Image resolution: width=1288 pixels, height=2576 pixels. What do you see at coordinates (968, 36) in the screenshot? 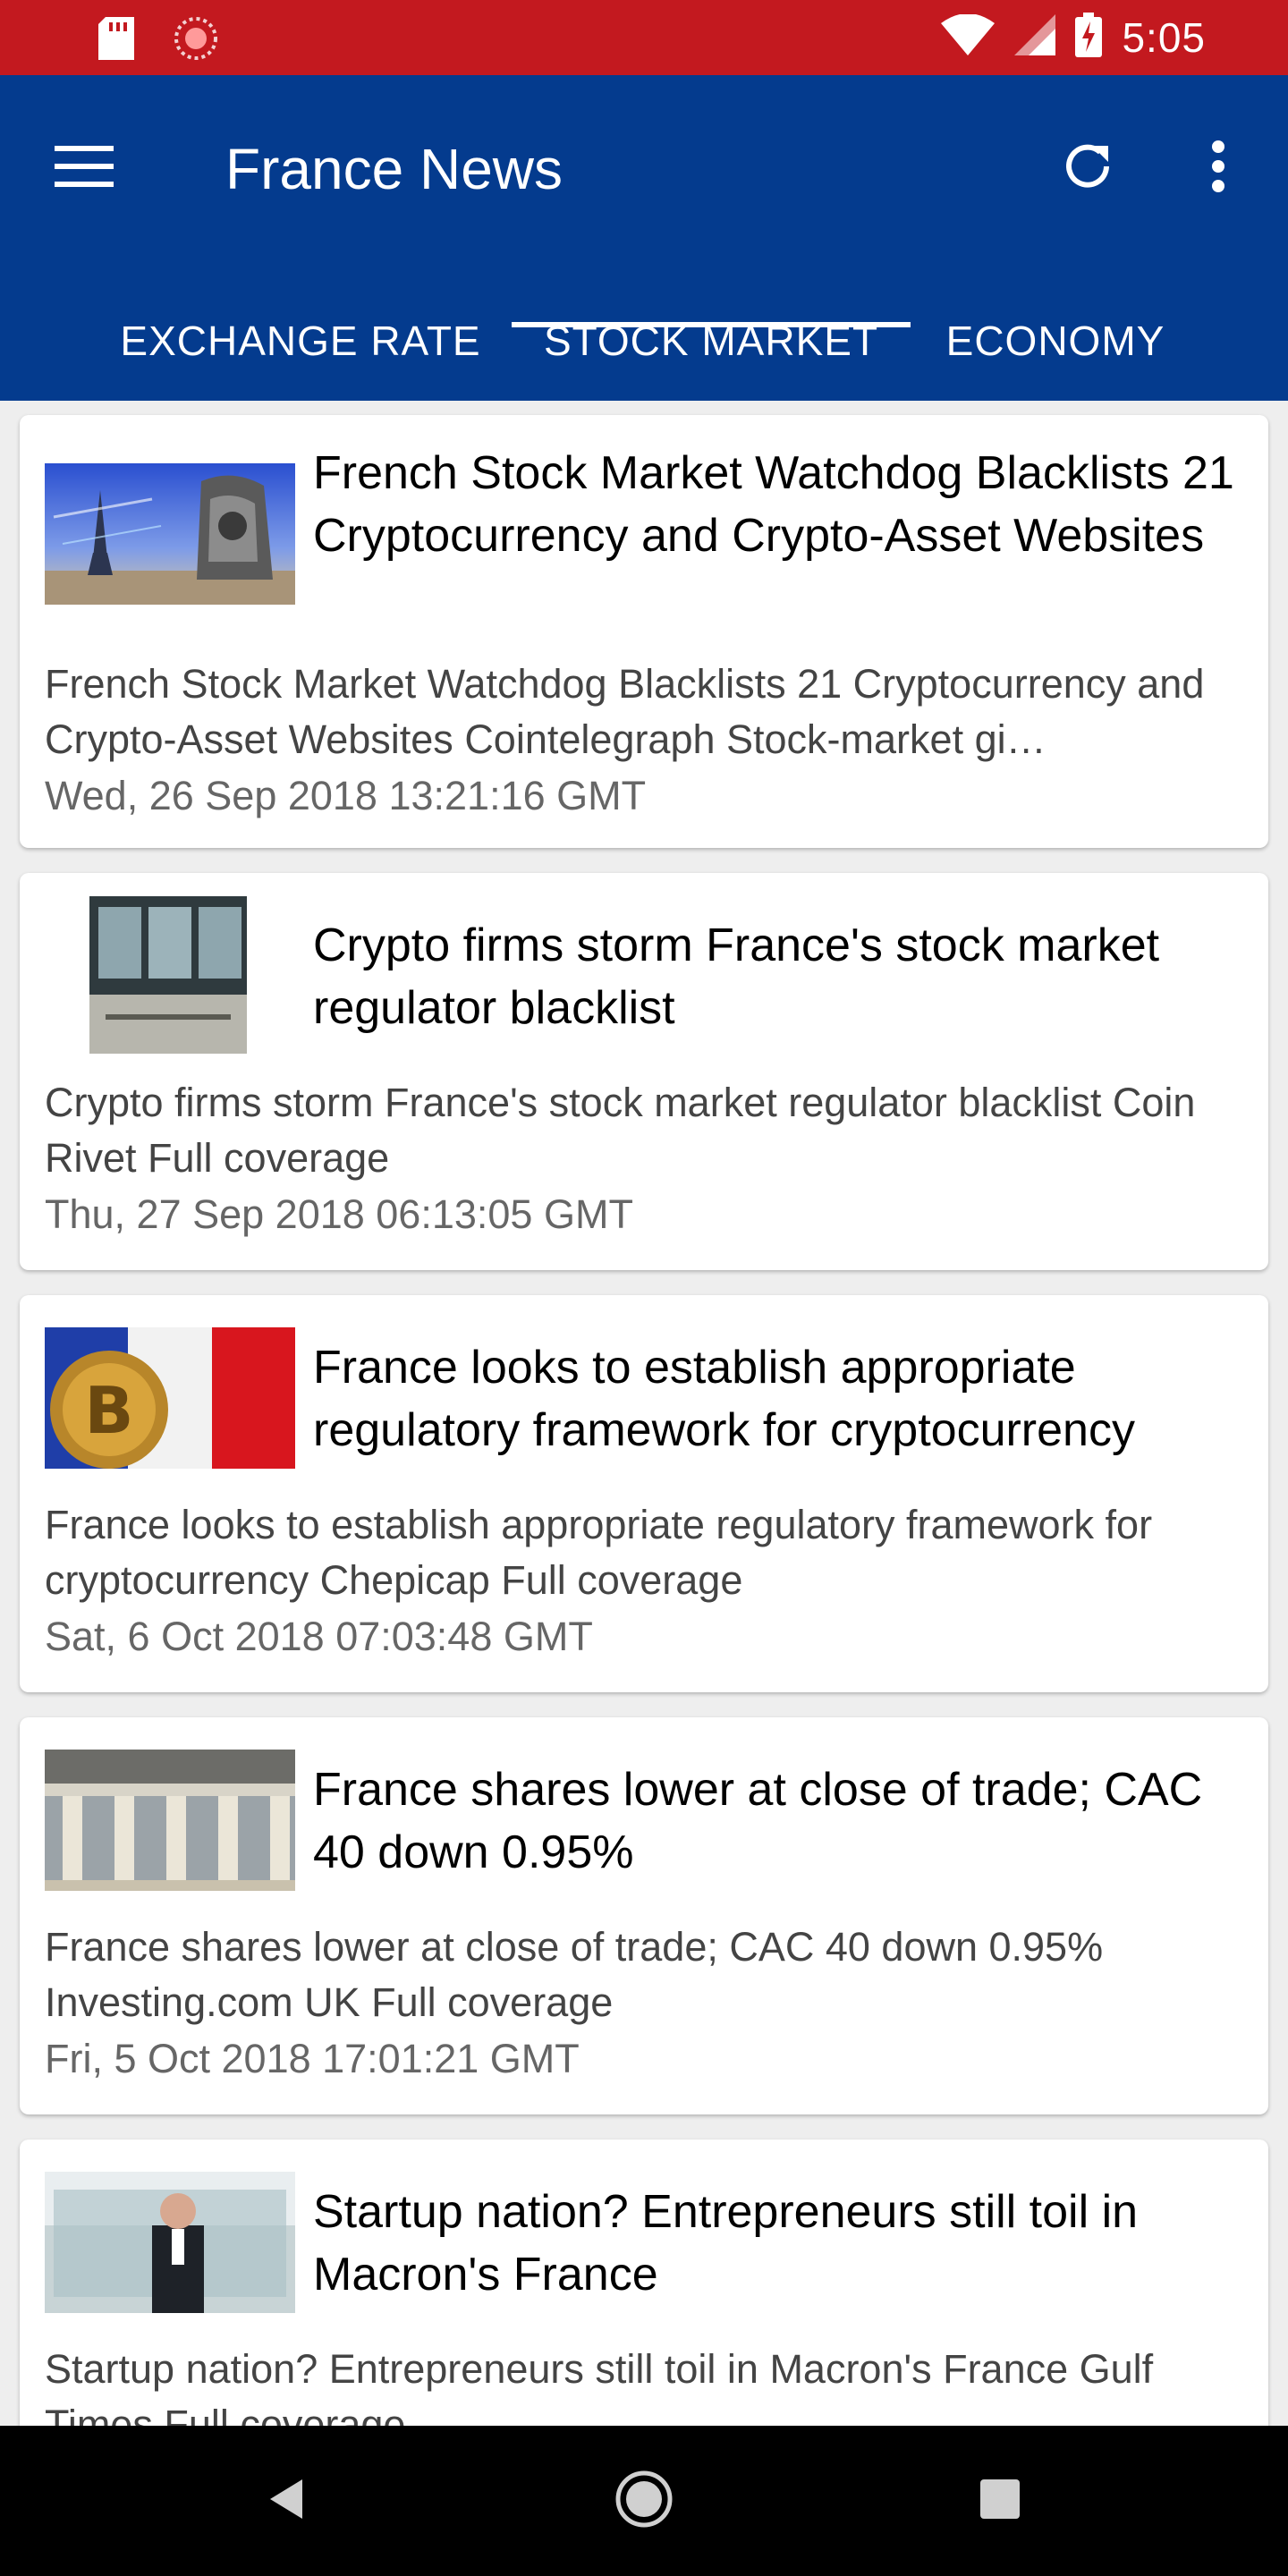
I see `wifi-icon` at bounding box center [968, 36].